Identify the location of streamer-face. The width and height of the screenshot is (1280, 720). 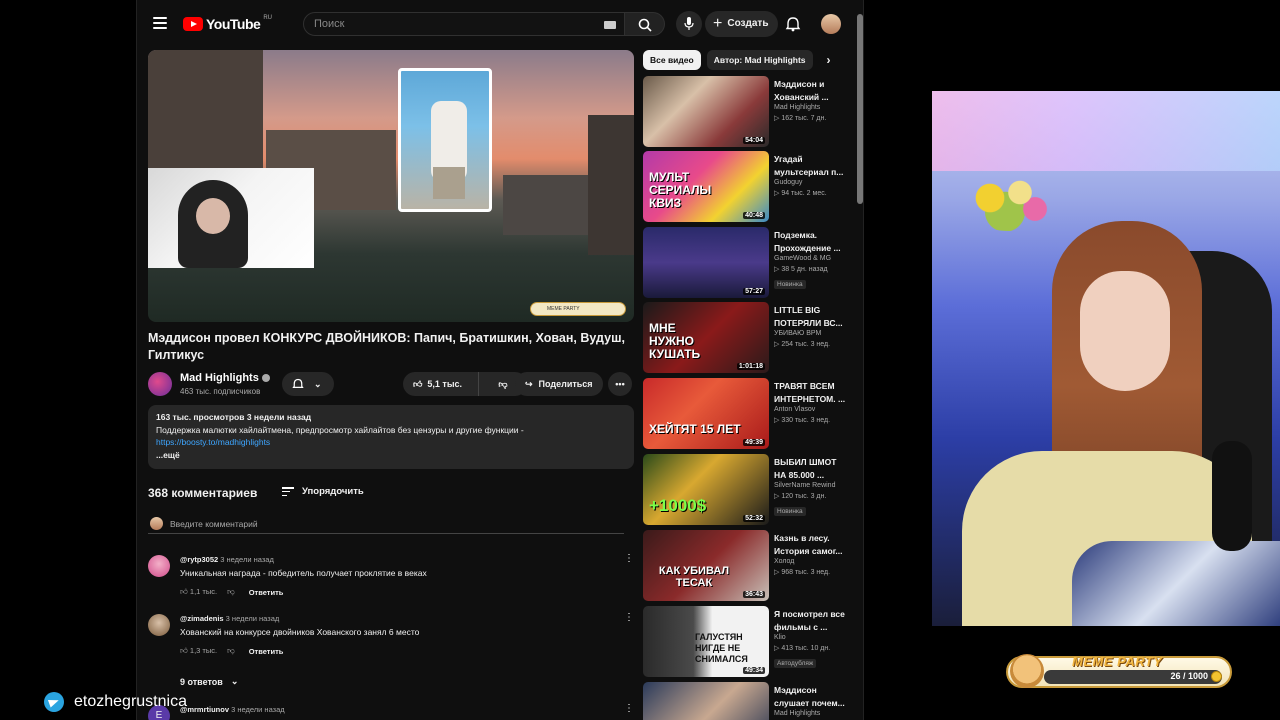
(1125, 331).